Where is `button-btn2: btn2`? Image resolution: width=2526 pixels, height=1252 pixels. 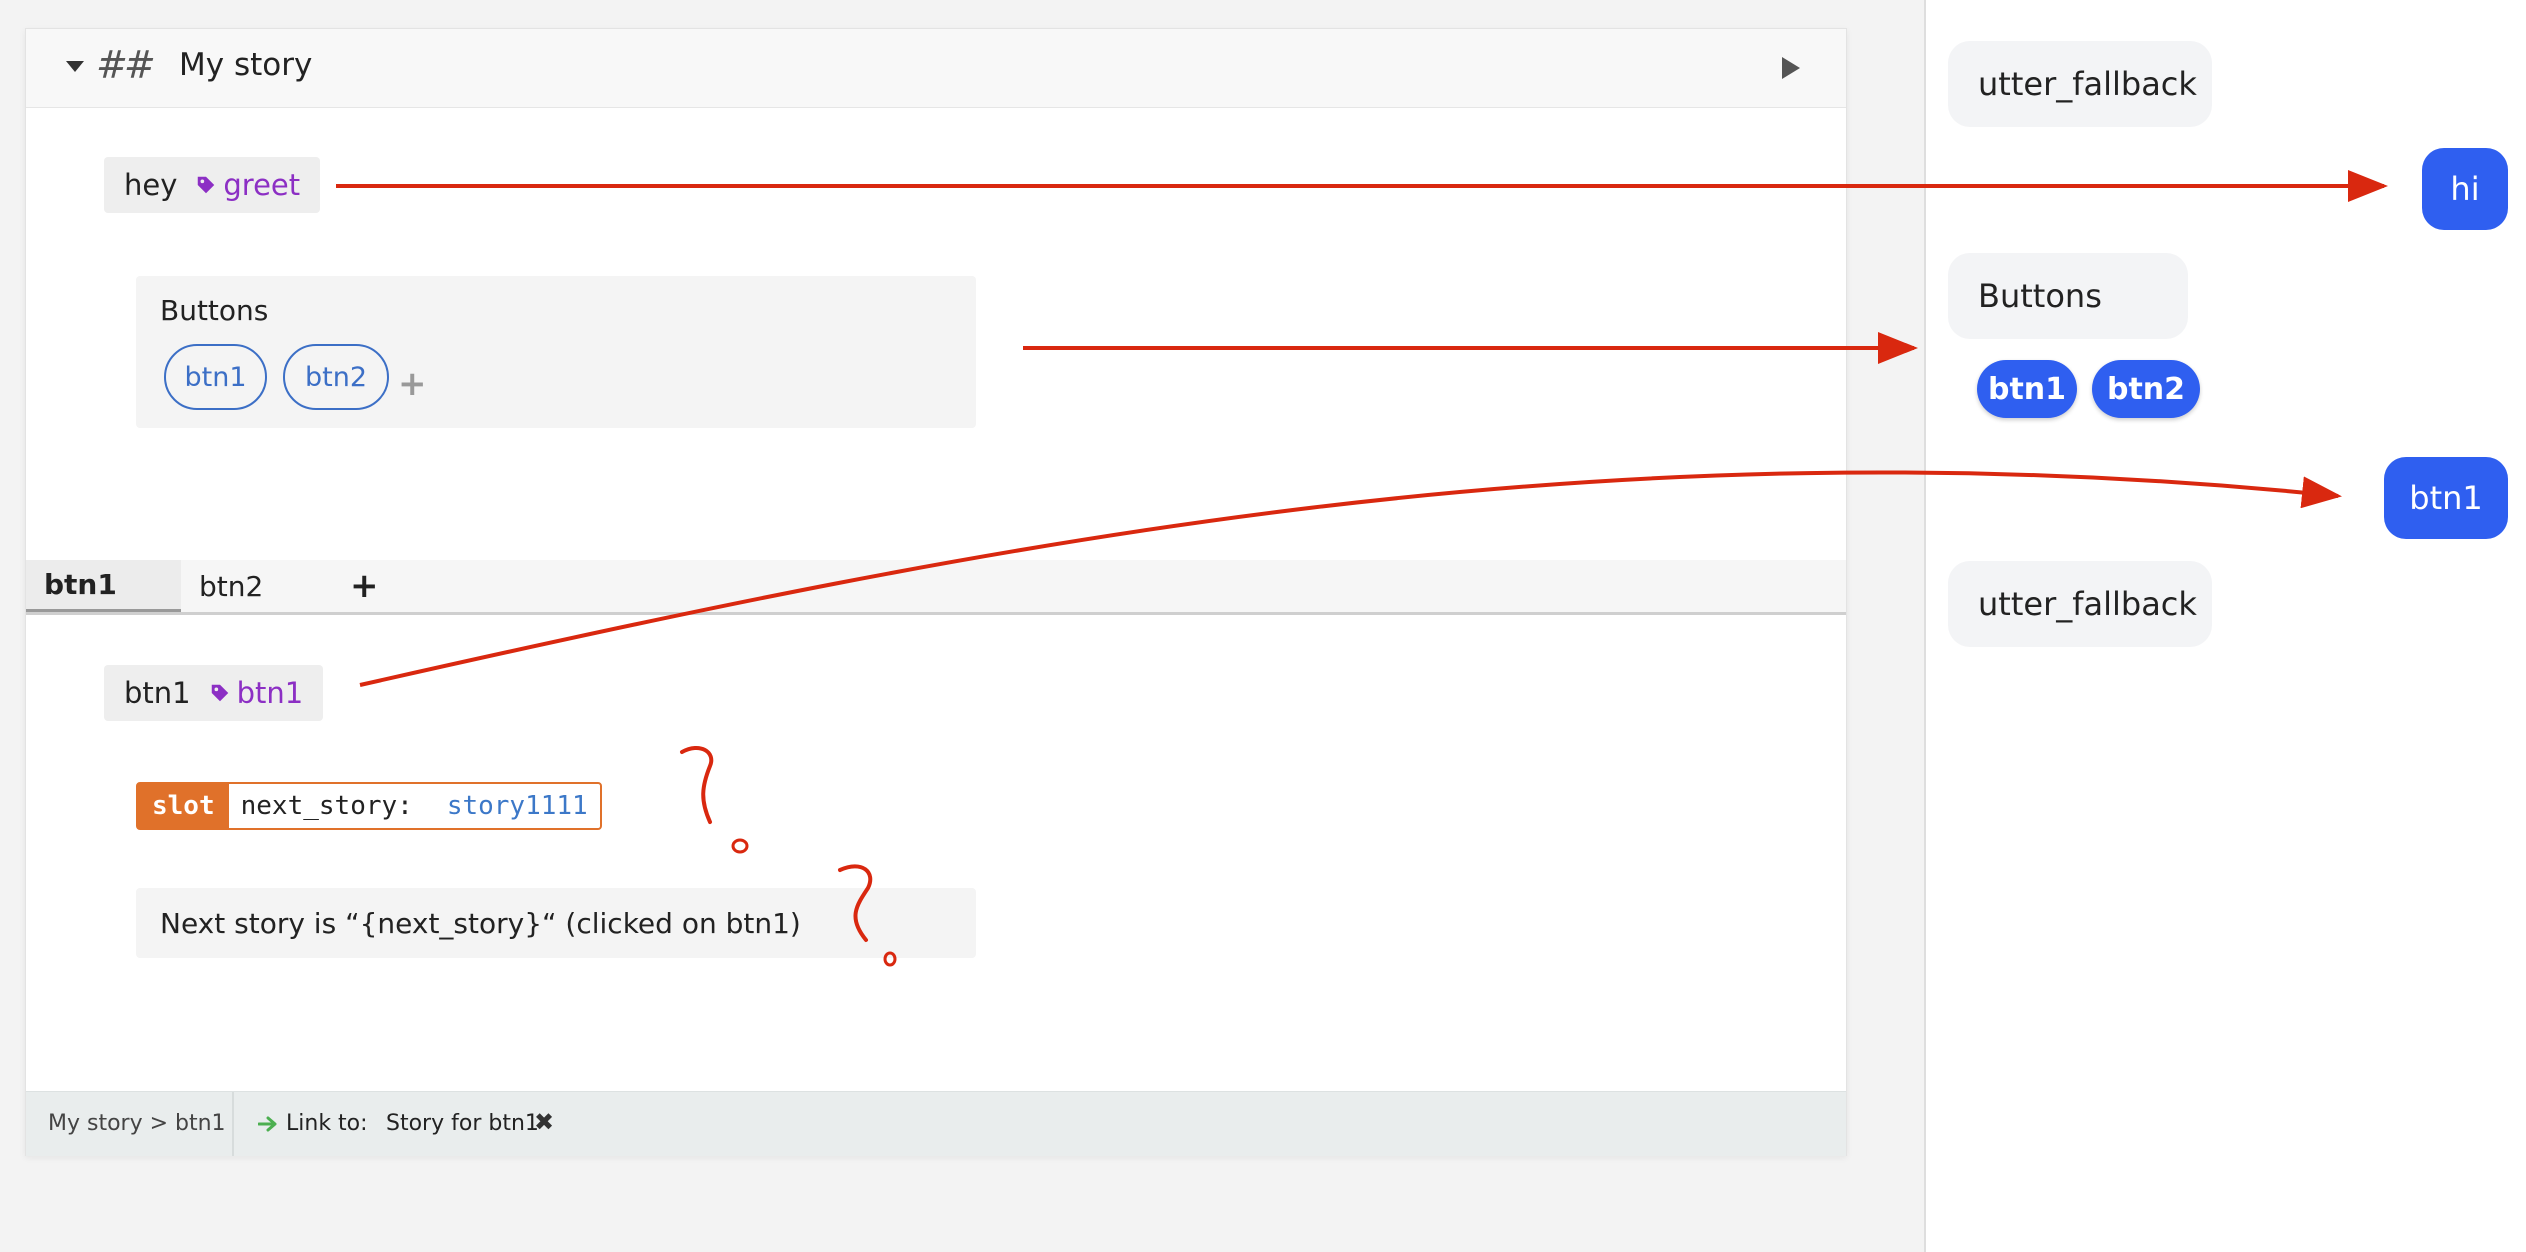
button-btn2: btn2 is located at coordinates (336, 377).